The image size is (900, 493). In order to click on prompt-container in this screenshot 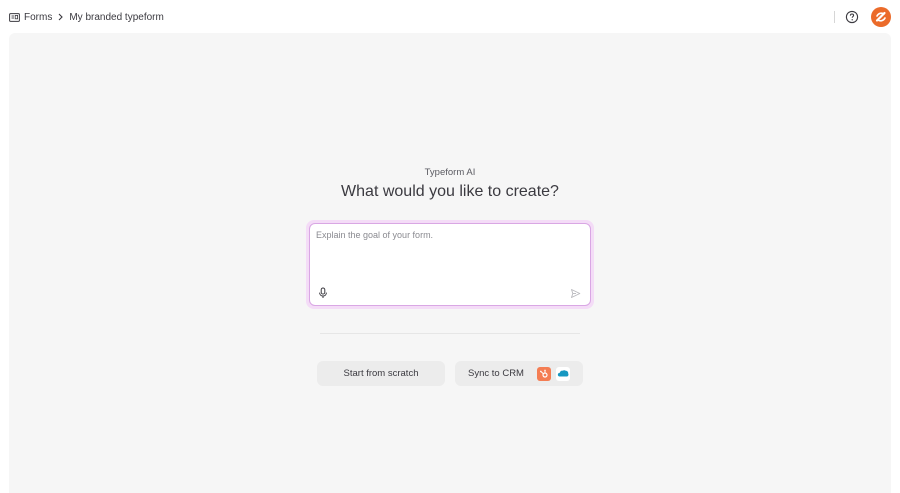, I will do `click(450, 264)`.